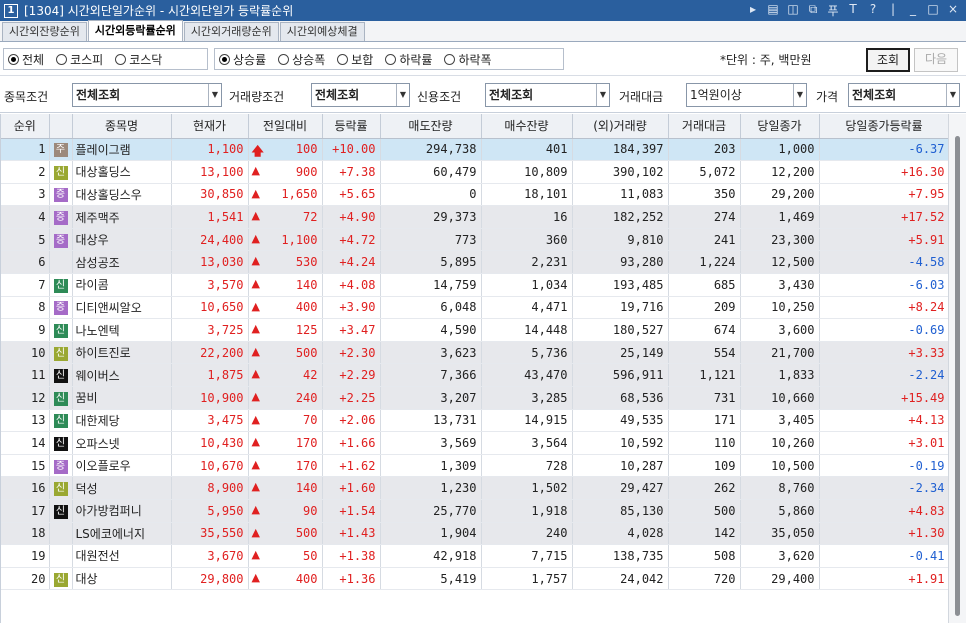 This screenshot has height=623, width=966. Describe the element at coordinates (360, 95) in the screenshot. I see `volume-condition-select: 전체조회 ▼` at that location.